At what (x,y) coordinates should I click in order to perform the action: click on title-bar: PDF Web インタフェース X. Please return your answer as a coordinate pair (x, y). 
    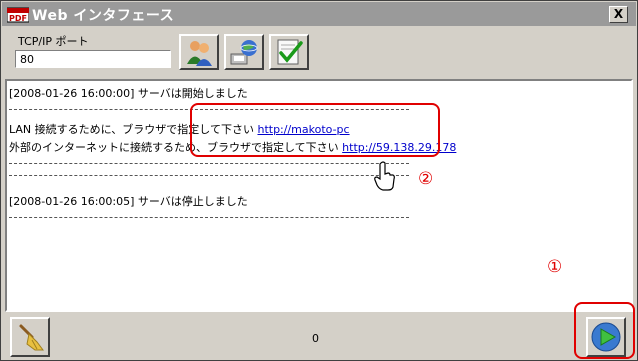
    Looking at the image, I should click on (319, 14).